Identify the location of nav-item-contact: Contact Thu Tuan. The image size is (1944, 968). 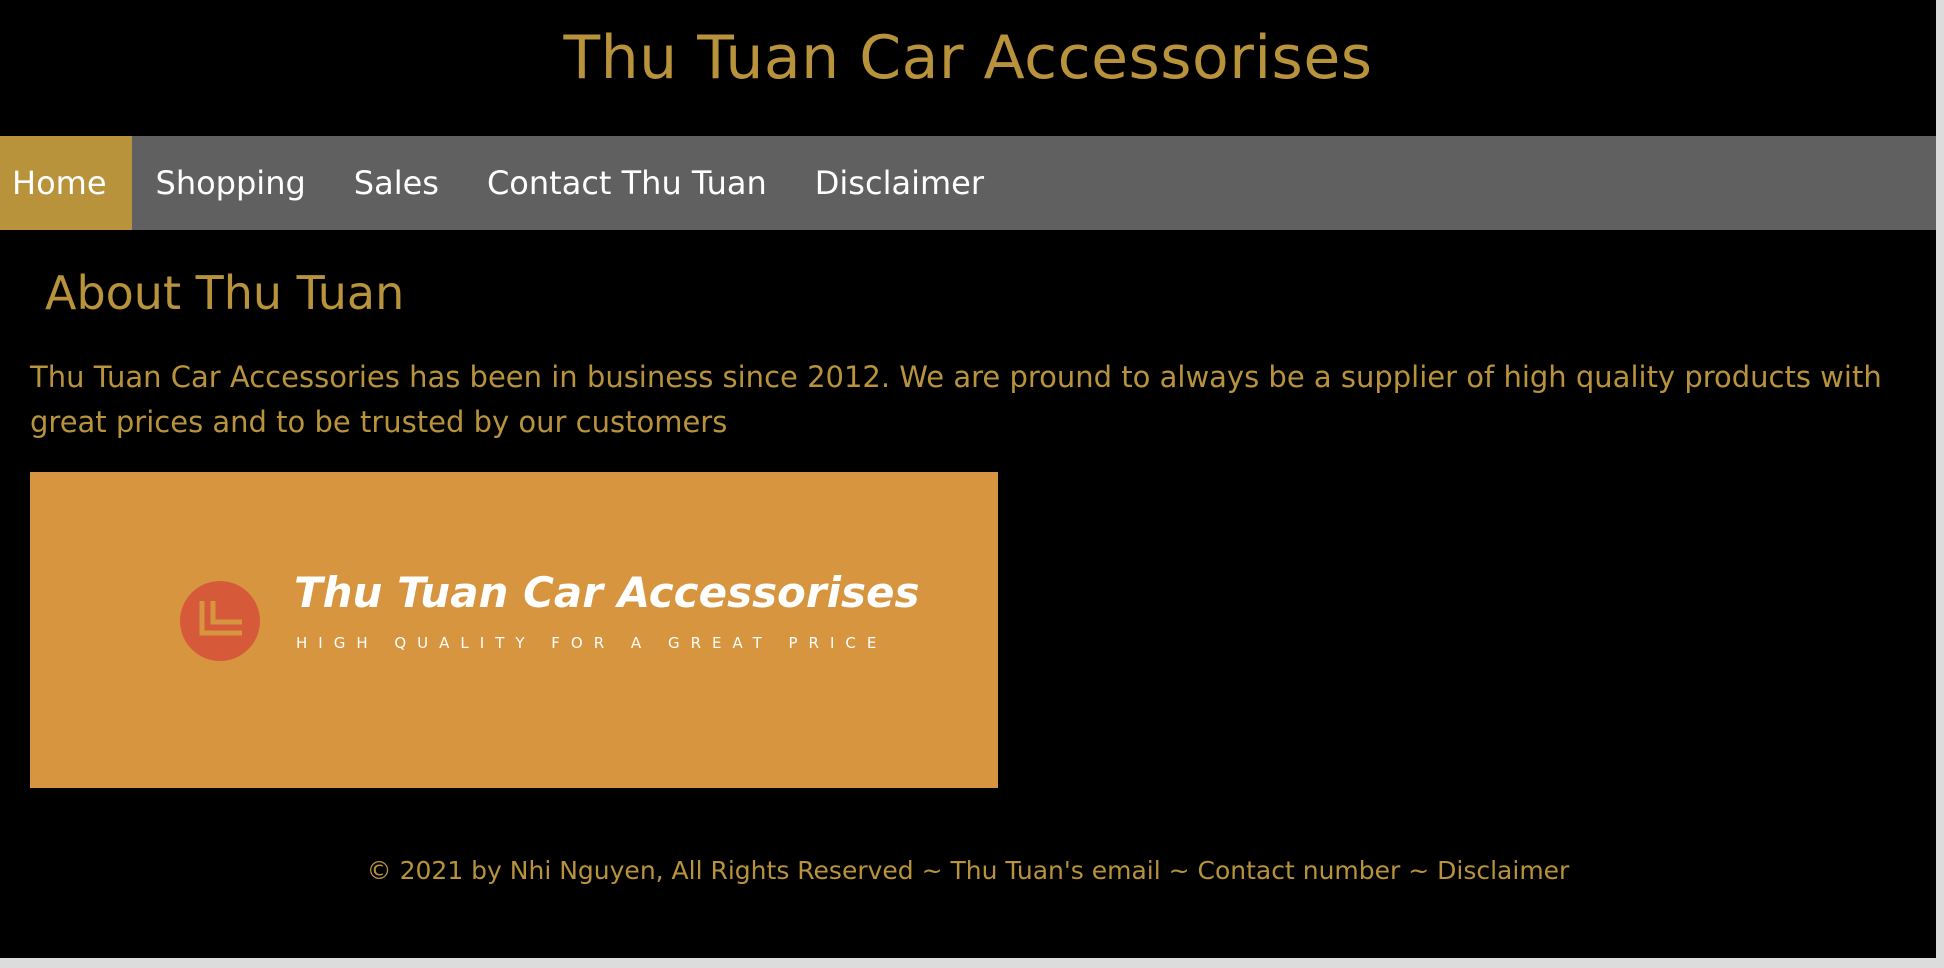
(627, 183).